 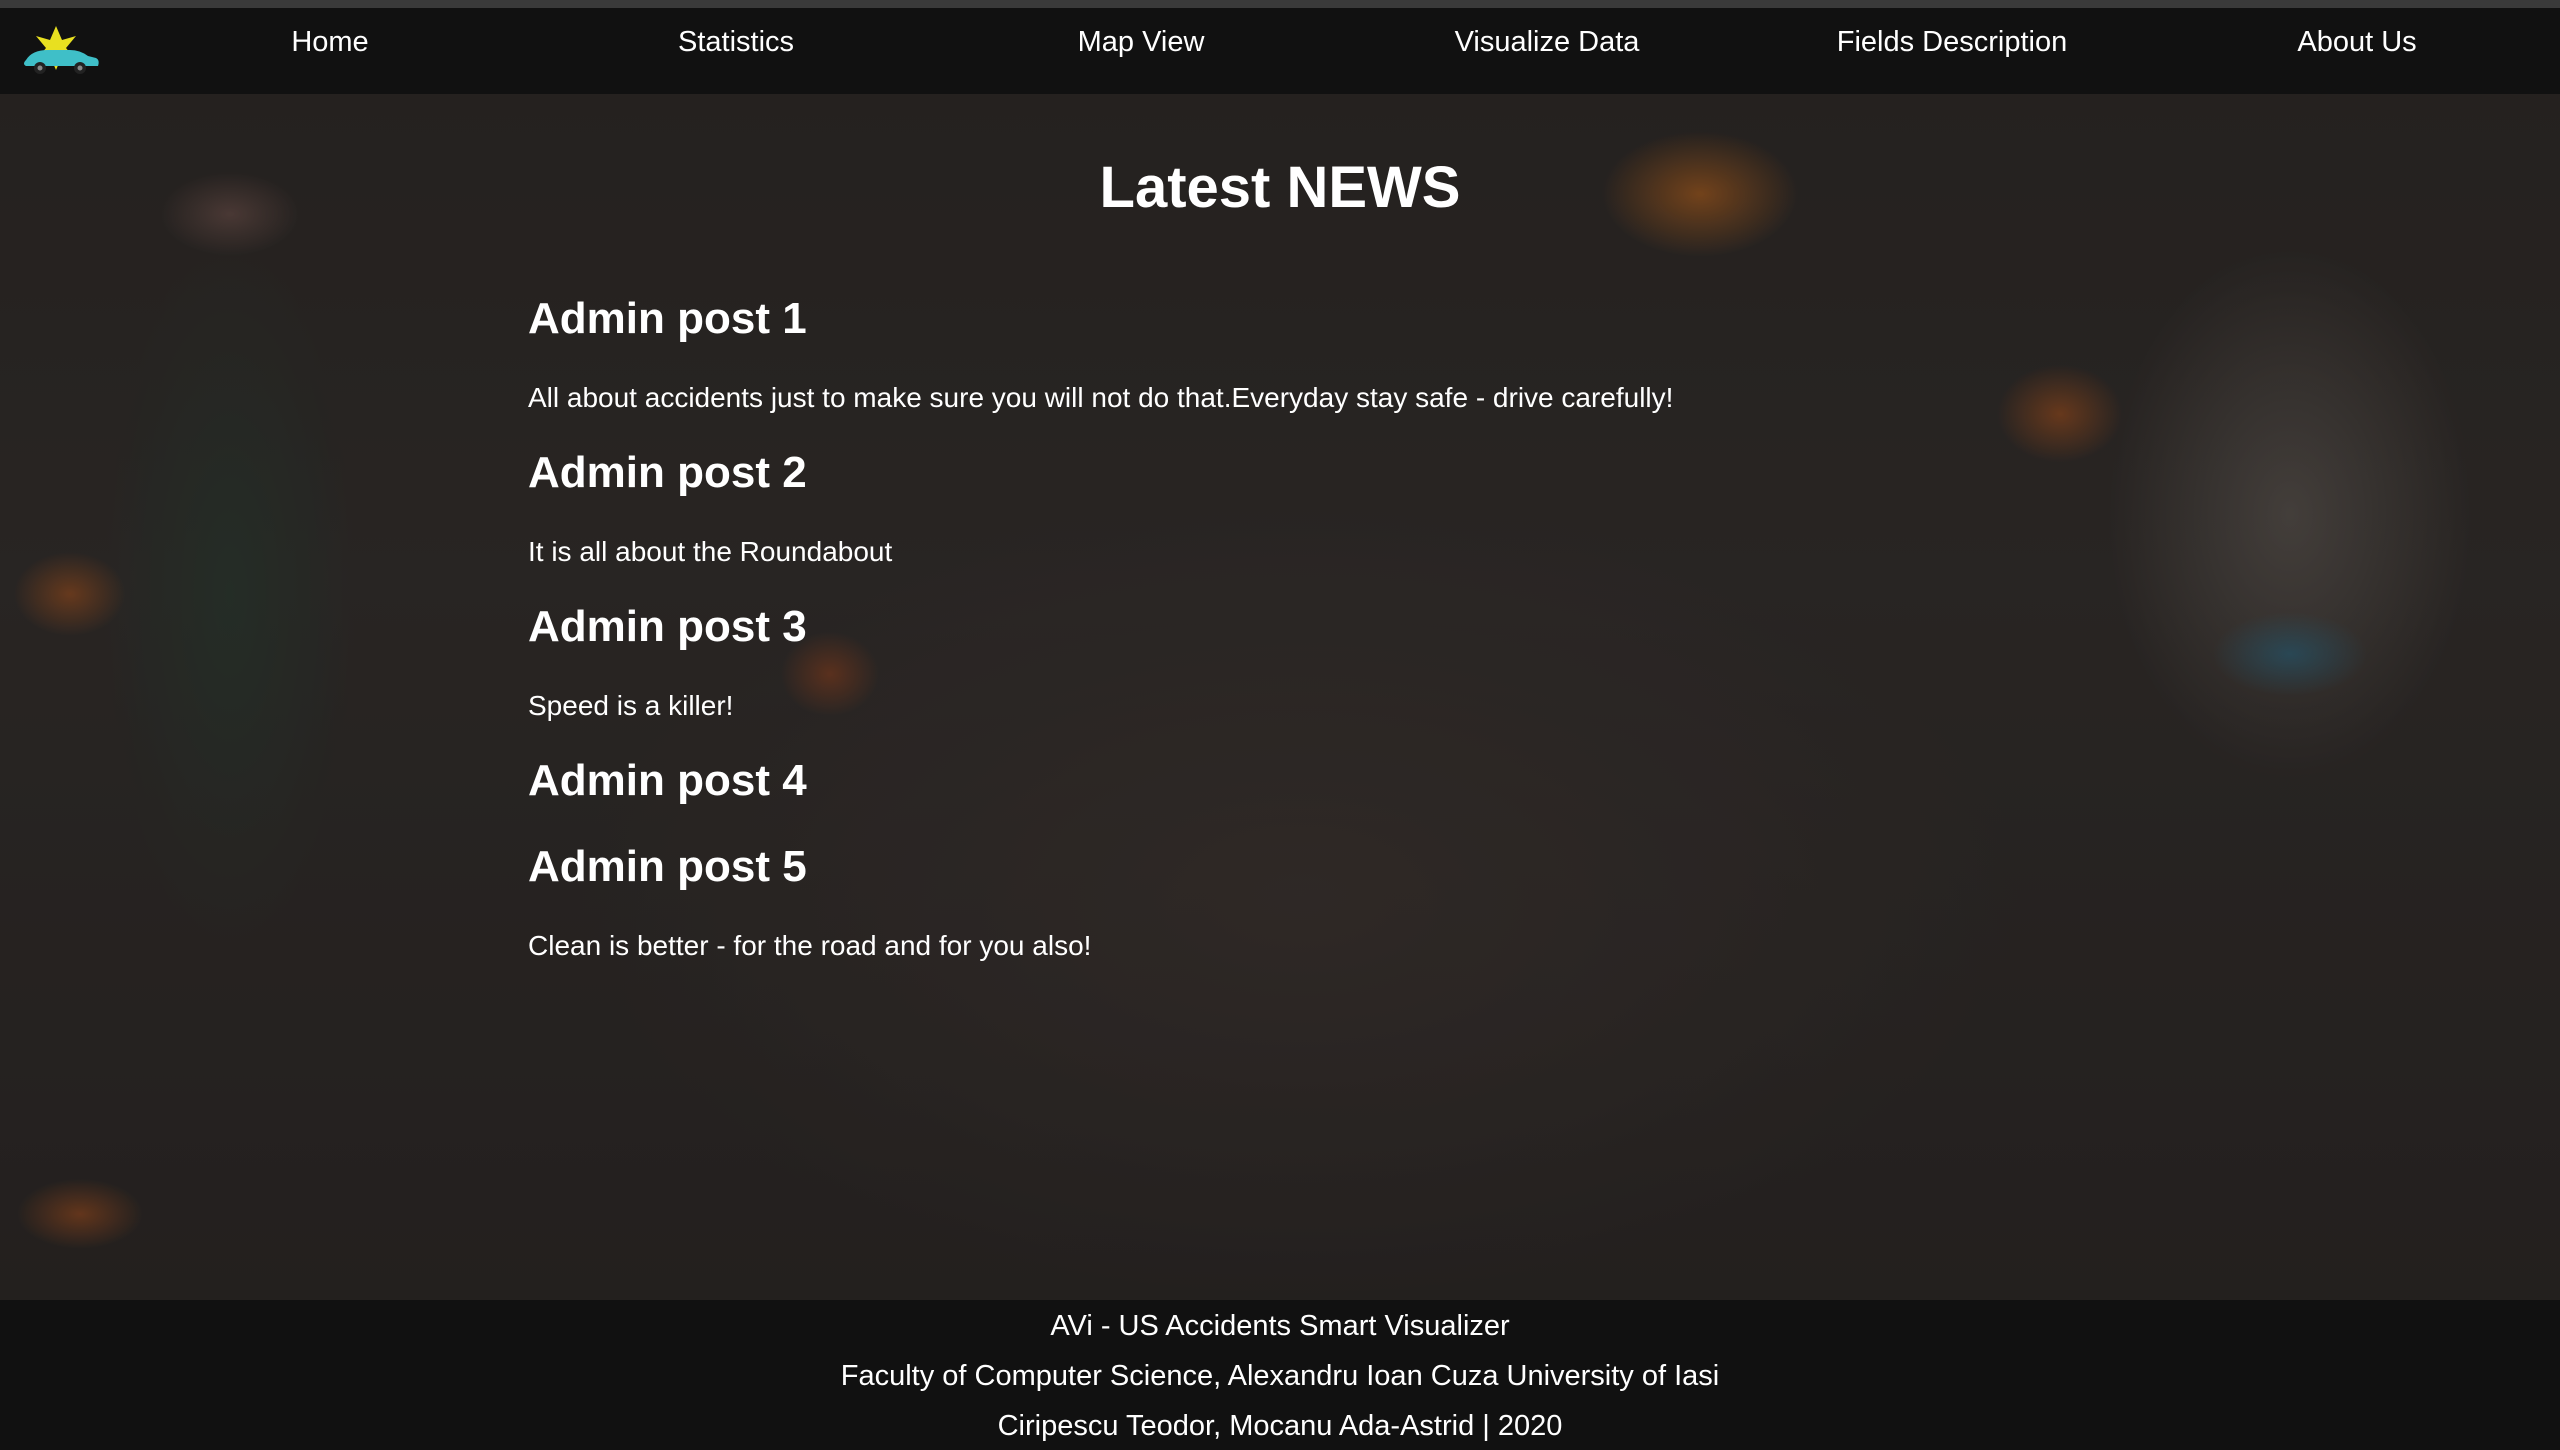 I want to click on post-title: Admin post 2, so click(x=667, y=472).